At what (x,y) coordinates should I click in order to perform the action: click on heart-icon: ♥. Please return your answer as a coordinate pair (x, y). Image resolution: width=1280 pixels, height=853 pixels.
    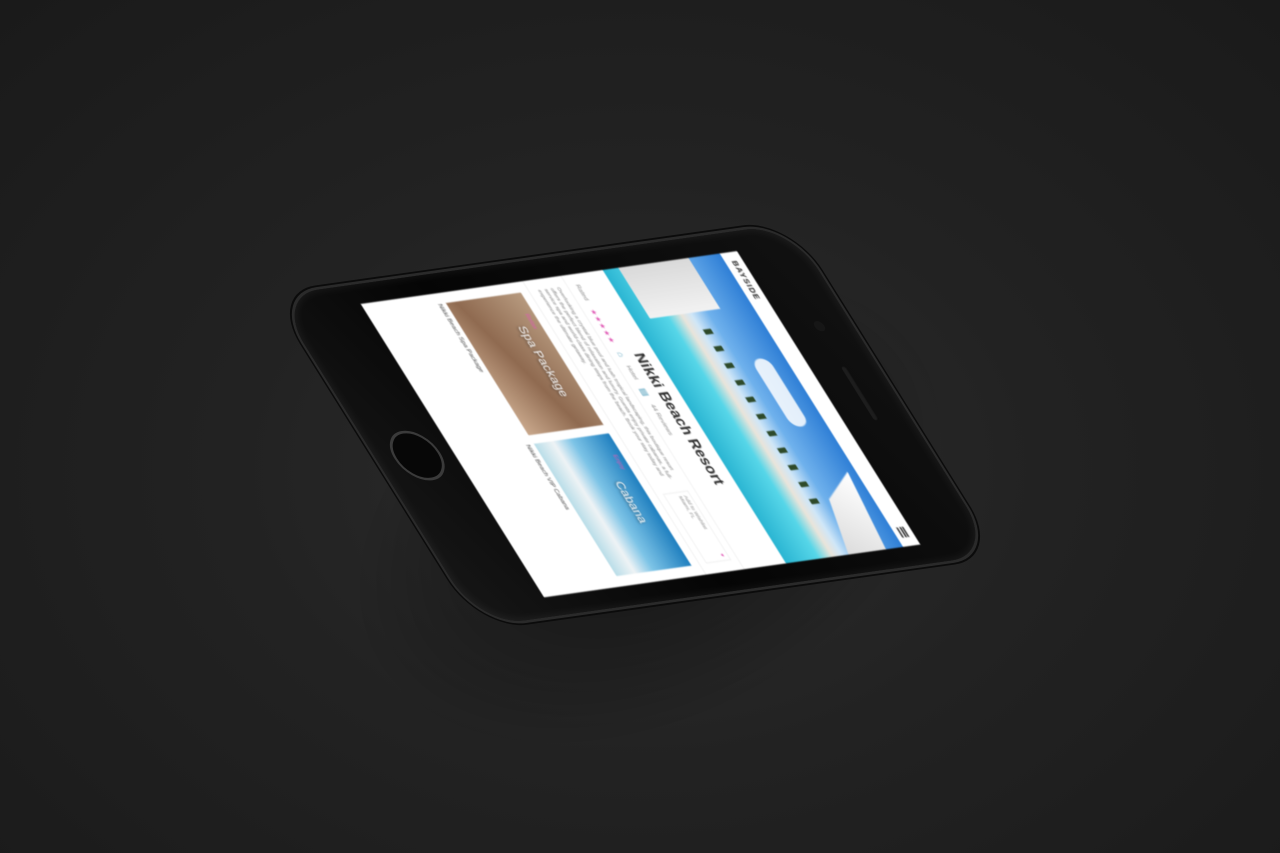
    Looking at the image, I should click on (721, 555).